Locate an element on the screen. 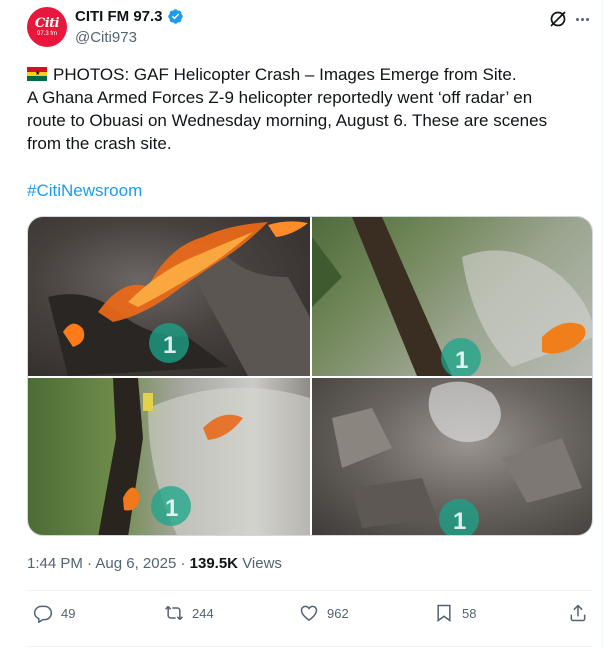 This screenshot has height=649, width=603. photo-3: 1 is located at coordinates (169, 456).